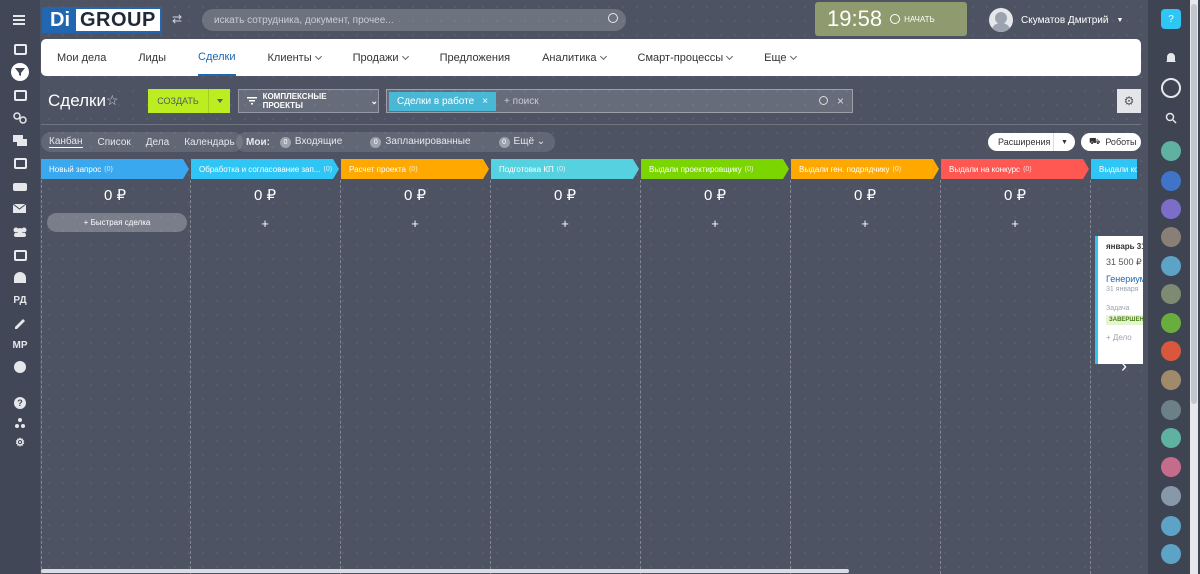  I want to click on employees-icon, so click(20, 232).